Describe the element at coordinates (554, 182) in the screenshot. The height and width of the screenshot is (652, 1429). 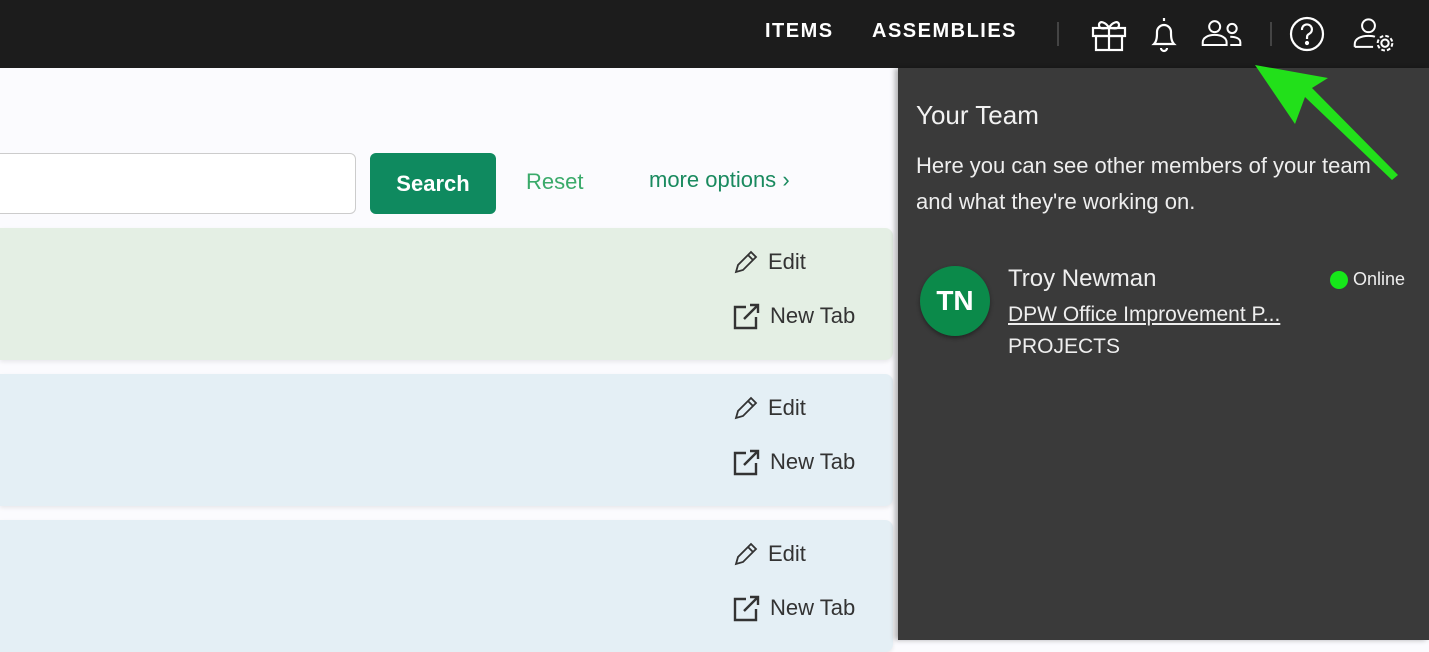
I see `reset-link: Reset` at that location.